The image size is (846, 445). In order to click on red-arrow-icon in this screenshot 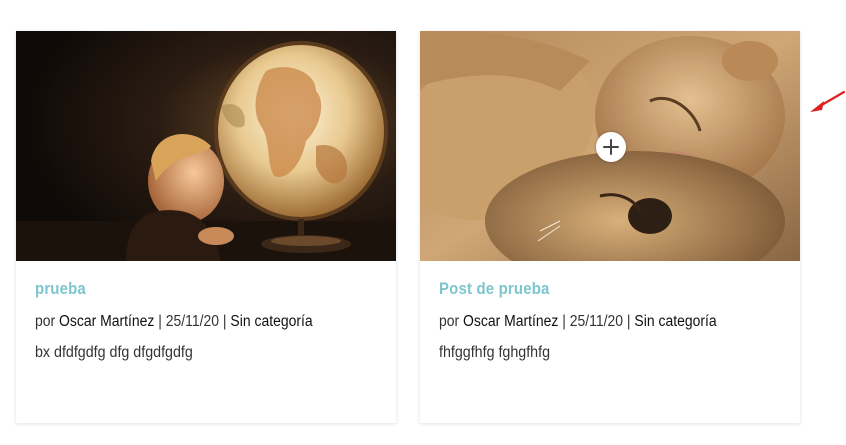, I will do `click(828, 101)`.